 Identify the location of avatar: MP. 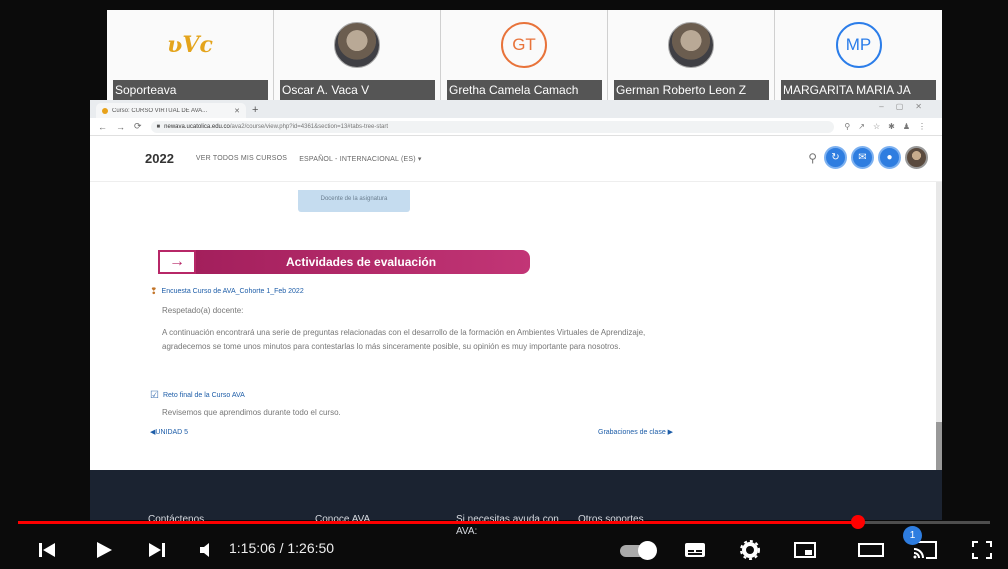
(858, 45).